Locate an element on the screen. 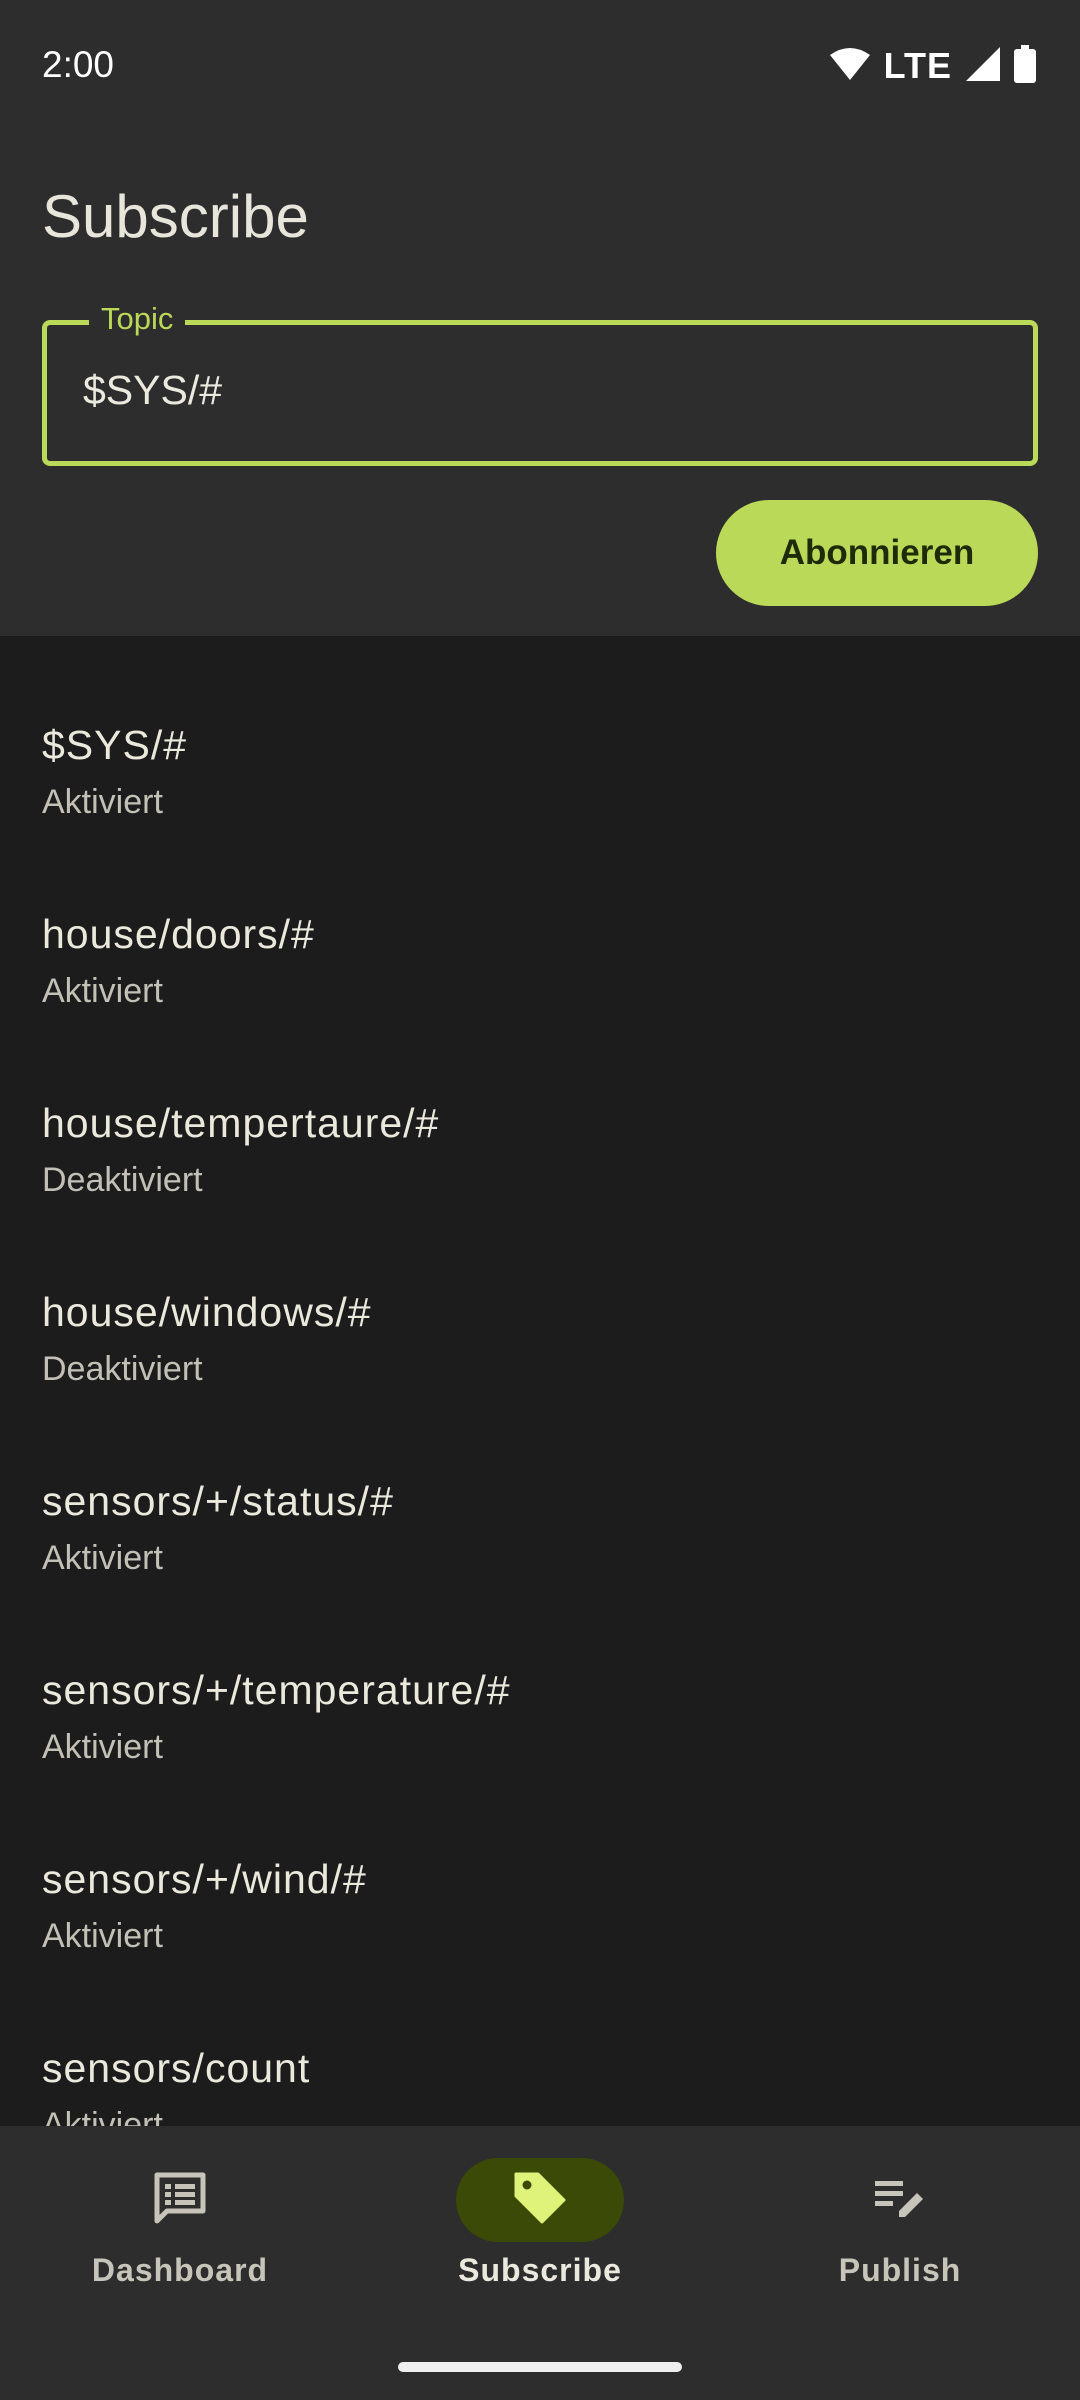 Image resolution: width=1080 pixels, height=2400 pixels. nav-item-subscribe: Subscribe is located at coordinates (540, 2226).